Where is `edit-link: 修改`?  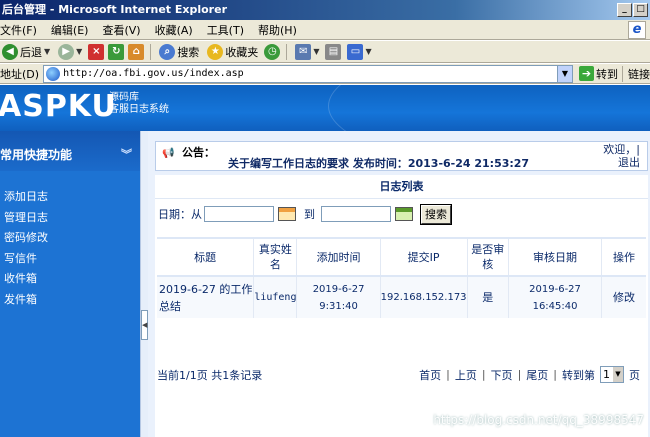 edit-link: 修改 is located at coordinates (623, 297).